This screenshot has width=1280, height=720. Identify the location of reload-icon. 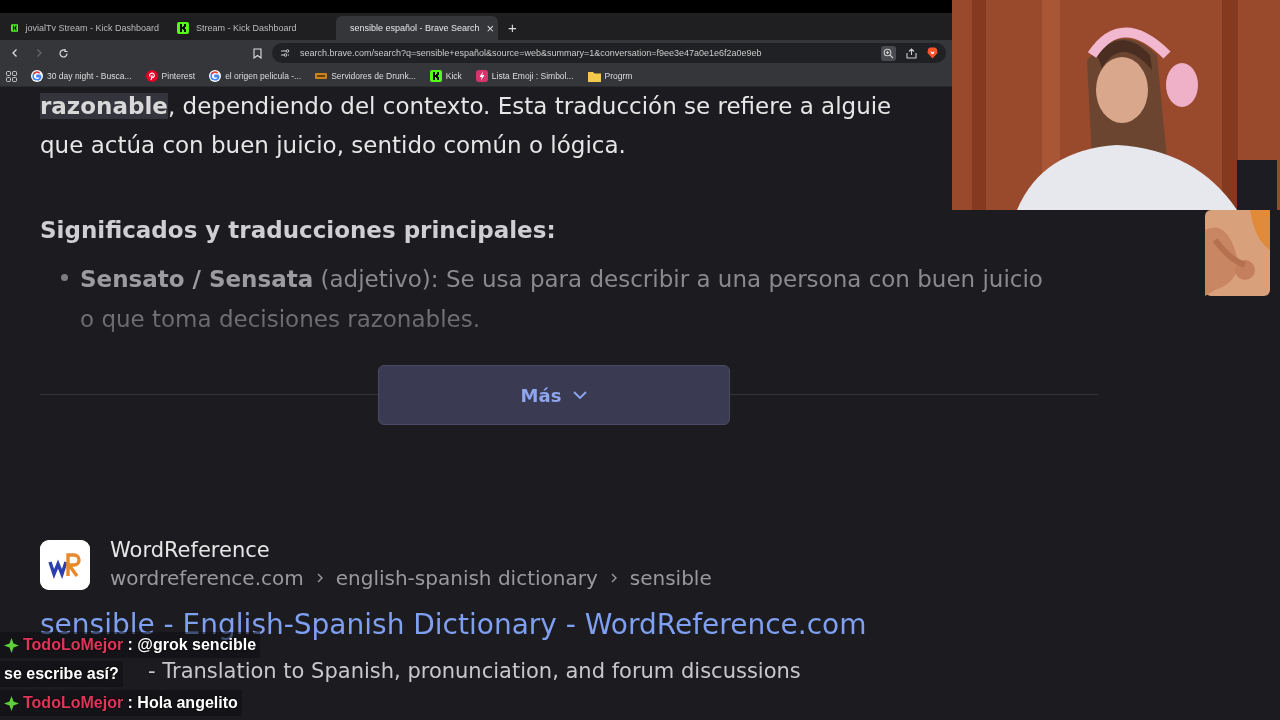
(63, 53).